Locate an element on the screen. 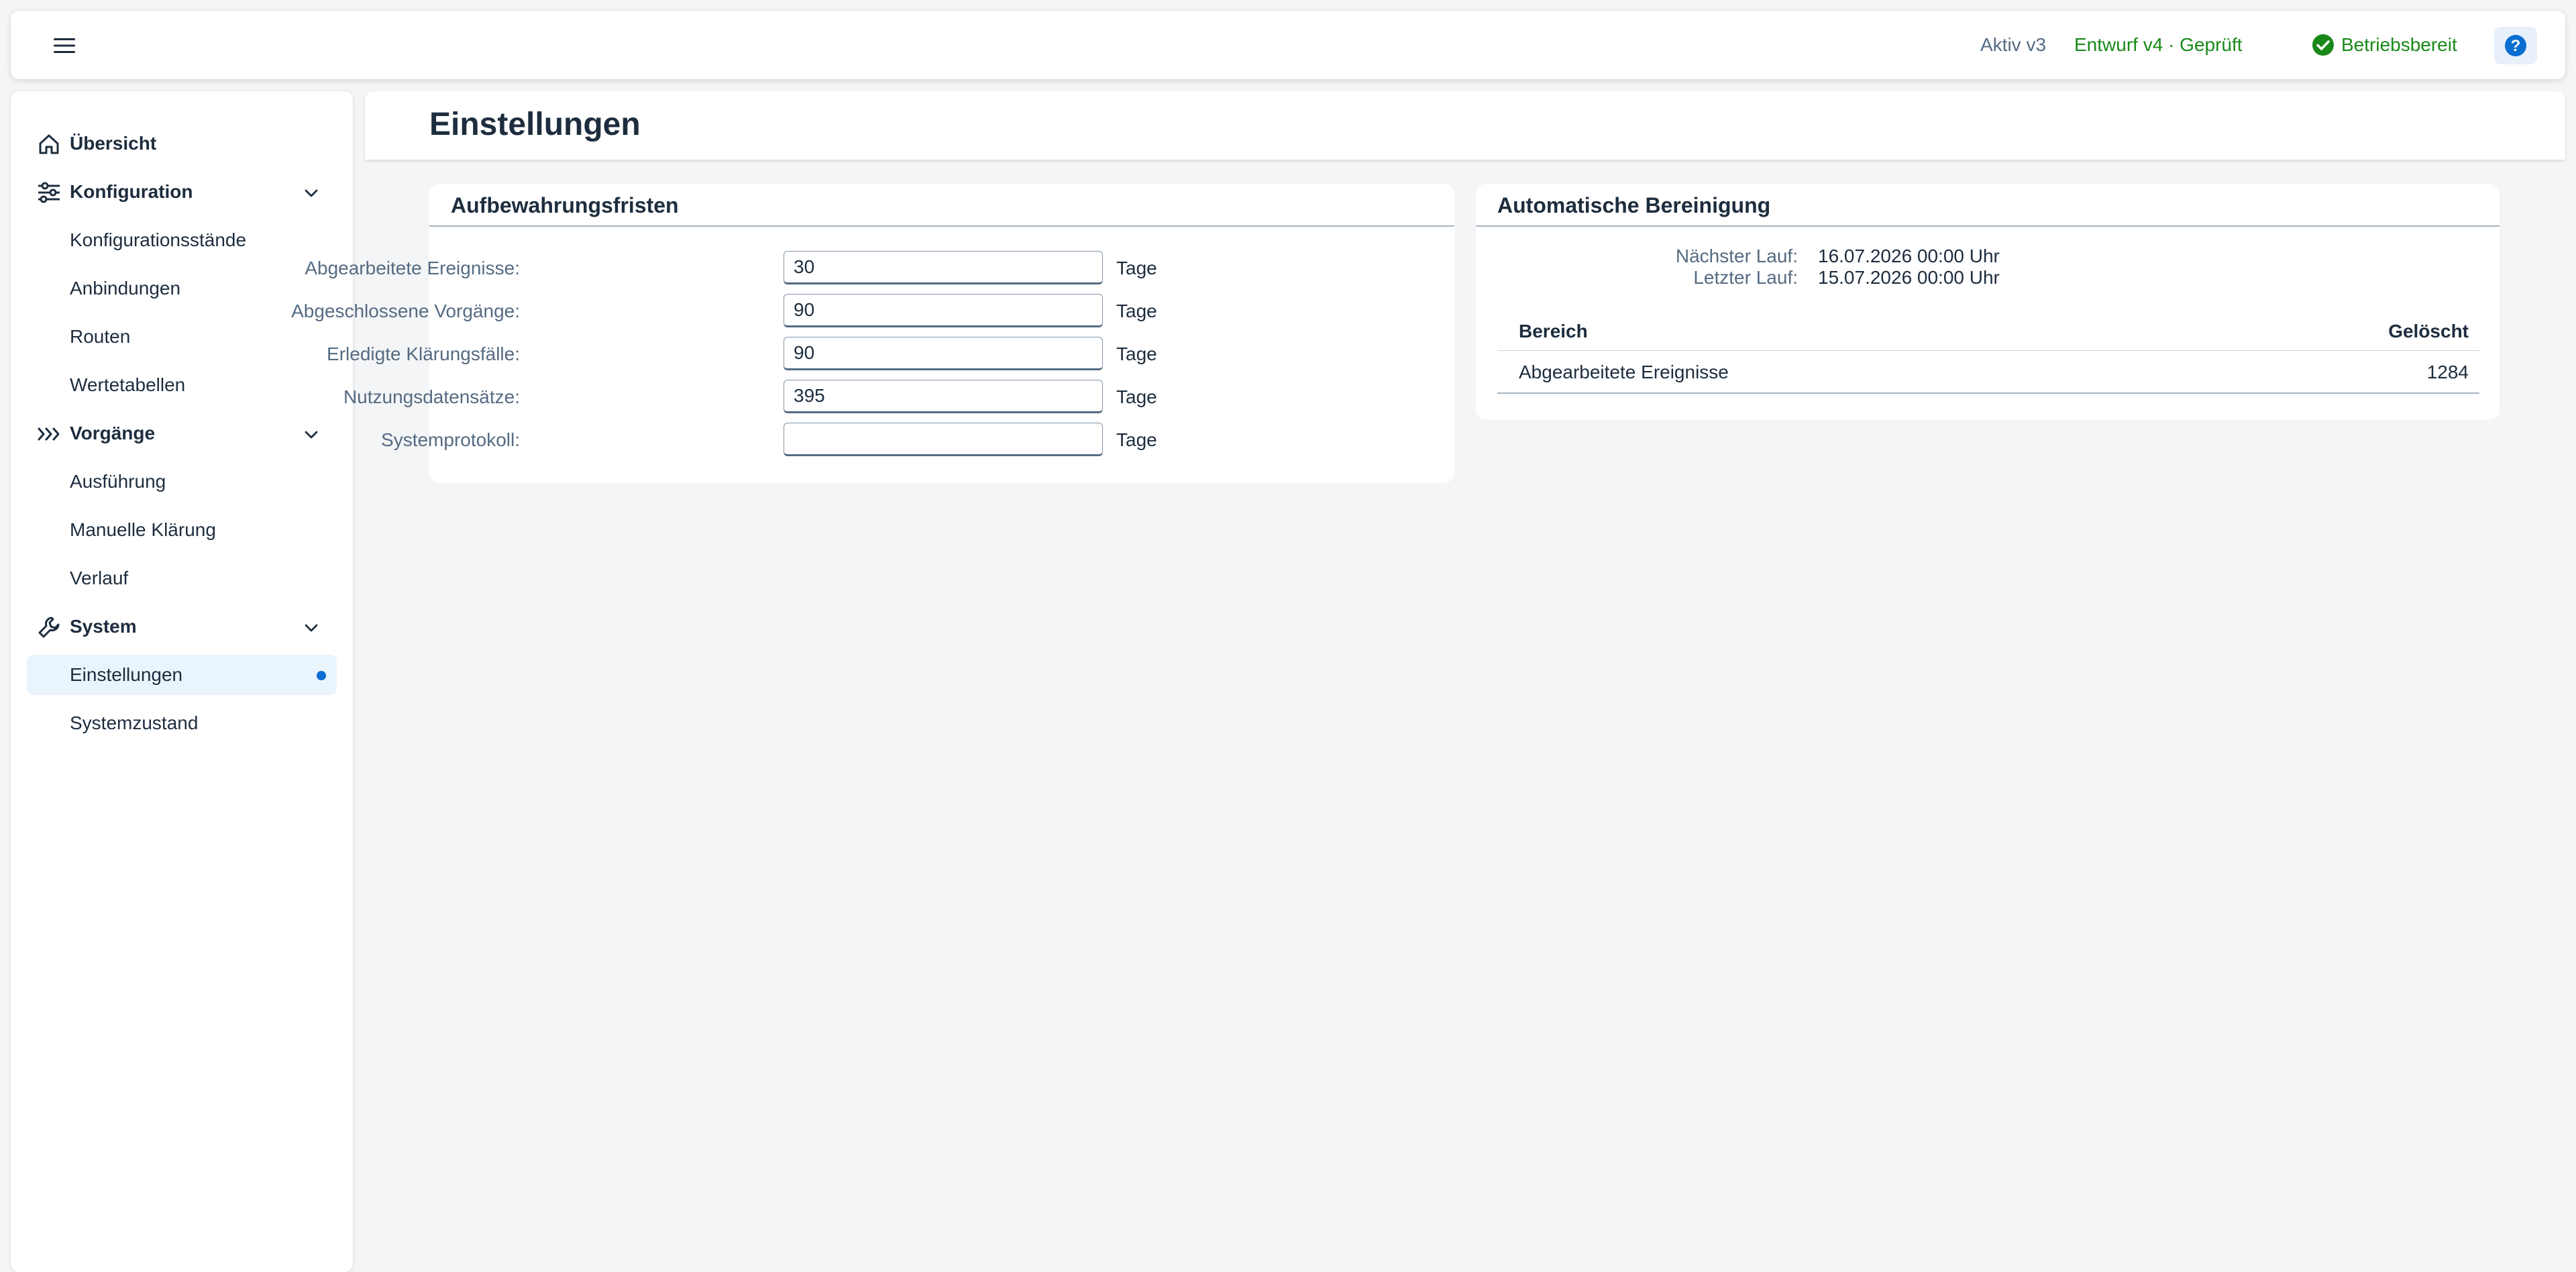 This screenshot has height=1272, width=2576. sidebar-item-label: Vorgänge is located at coordinates (113, 433).